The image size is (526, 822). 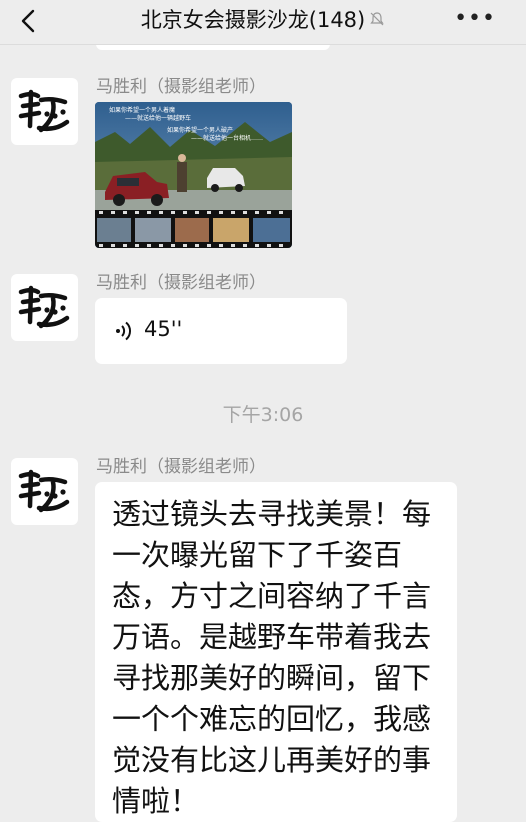 I want to click on voice-duration: 45'', so click(x=163, y=329).